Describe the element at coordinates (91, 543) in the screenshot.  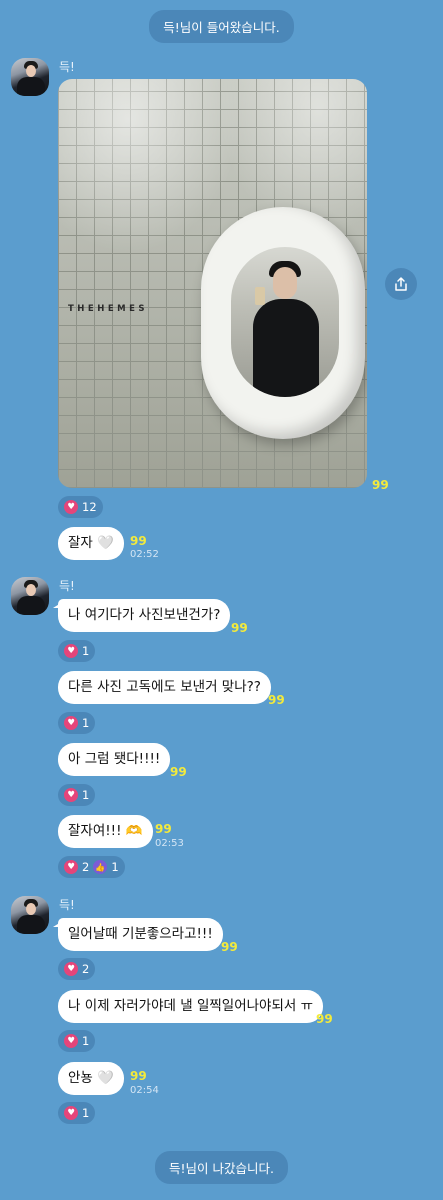
I see `message-bubble: 잘자 🤍` at that location.